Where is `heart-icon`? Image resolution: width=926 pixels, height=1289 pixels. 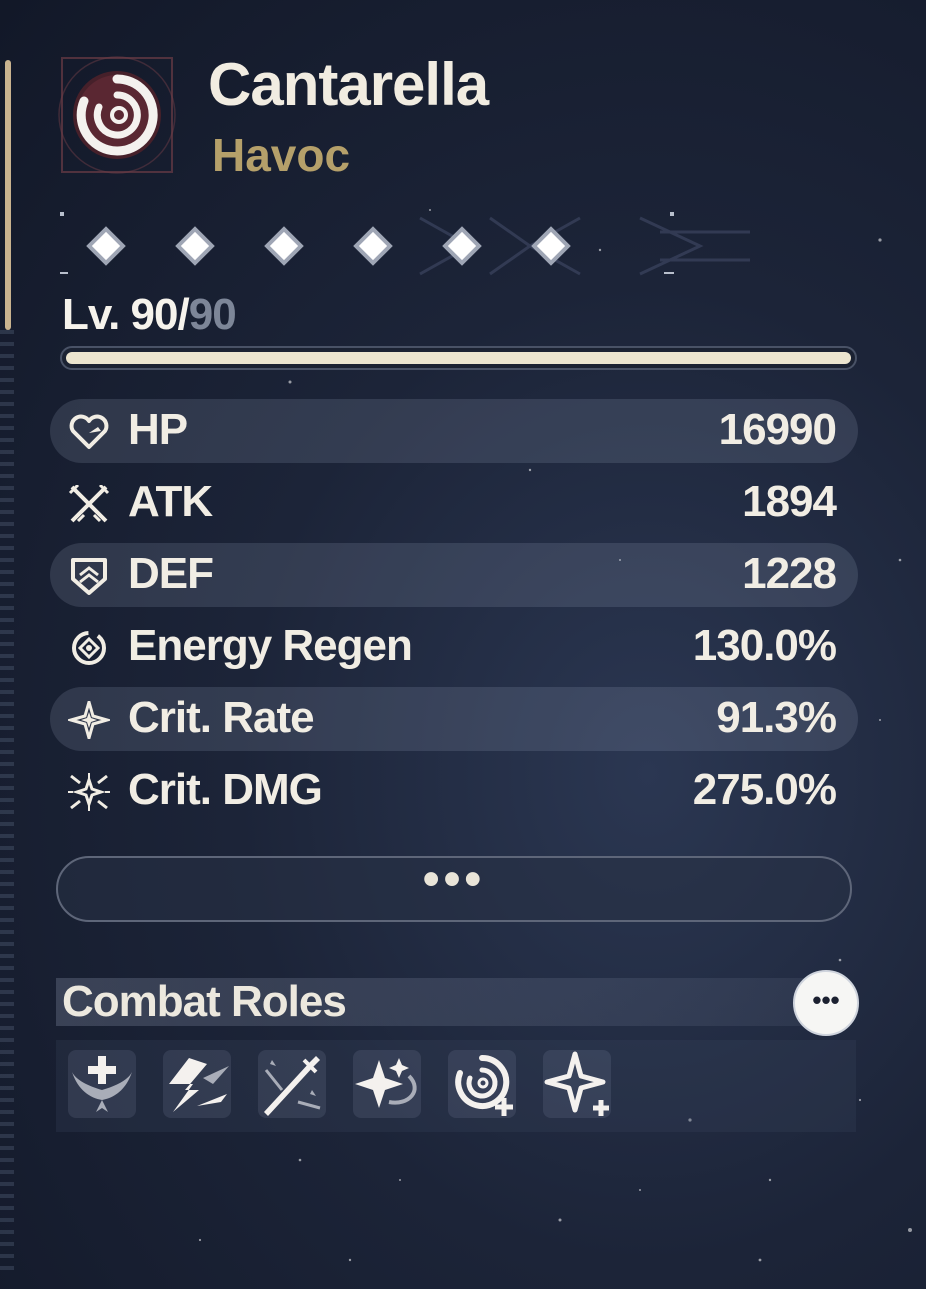
heart-icon is located at coordinates (89, 431).